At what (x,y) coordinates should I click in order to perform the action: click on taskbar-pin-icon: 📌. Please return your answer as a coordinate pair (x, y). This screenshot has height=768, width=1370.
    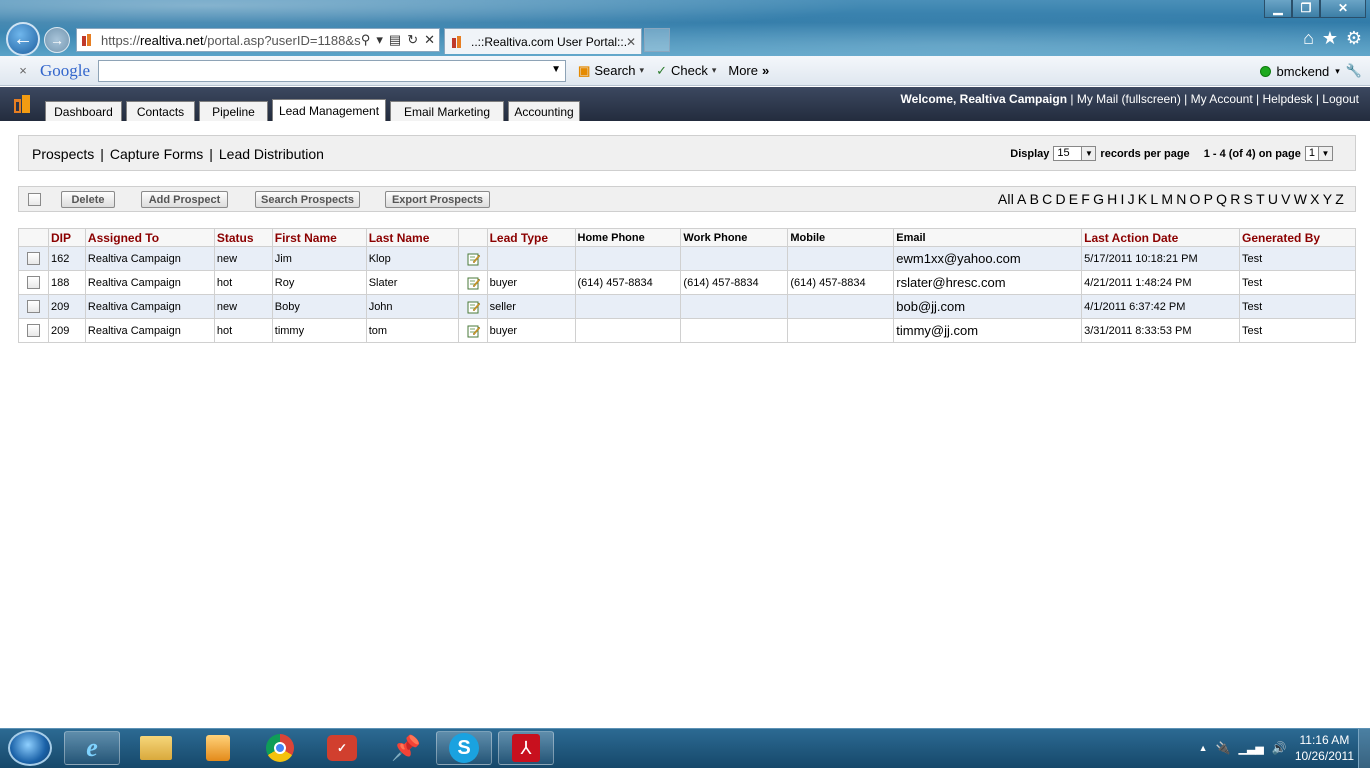
    Looking at the image, I should click on (406, 748).